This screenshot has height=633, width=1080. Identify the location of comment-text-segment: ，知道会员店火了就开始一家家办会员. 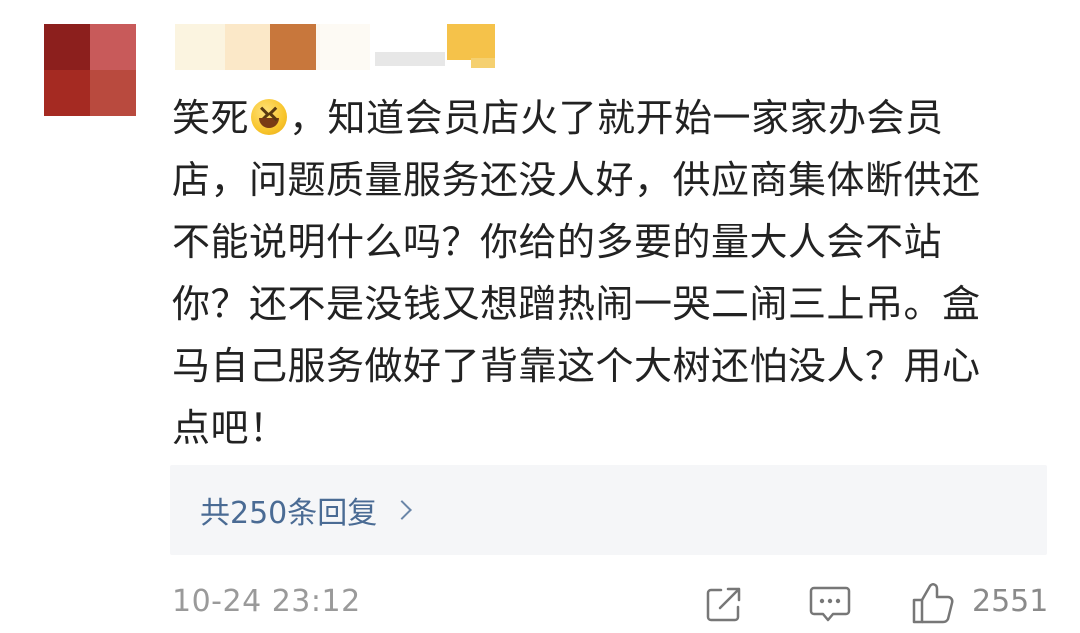
(616, 118).